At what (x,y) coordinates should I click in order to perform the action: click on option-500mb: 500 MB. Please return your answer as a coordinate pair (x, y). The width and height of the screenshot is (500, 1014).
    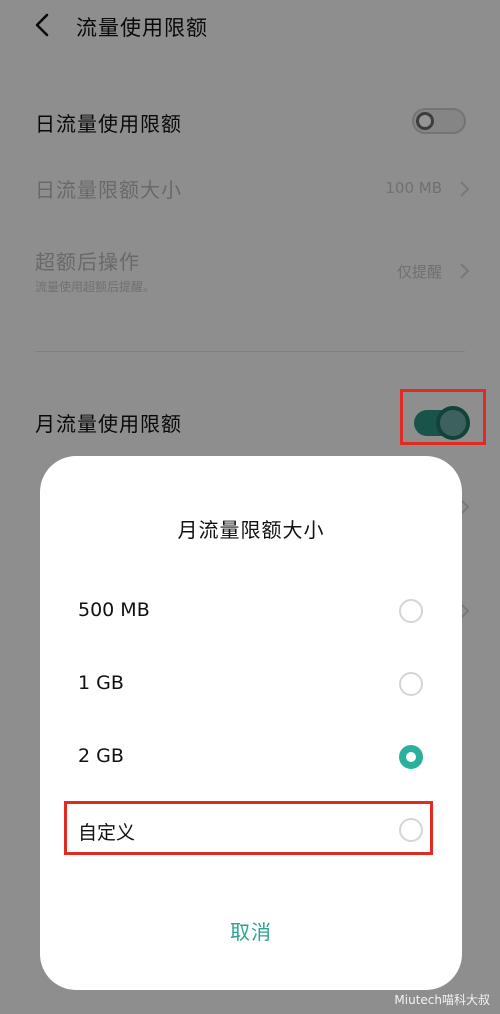
    Looking at the image, I should click on (251, 611).